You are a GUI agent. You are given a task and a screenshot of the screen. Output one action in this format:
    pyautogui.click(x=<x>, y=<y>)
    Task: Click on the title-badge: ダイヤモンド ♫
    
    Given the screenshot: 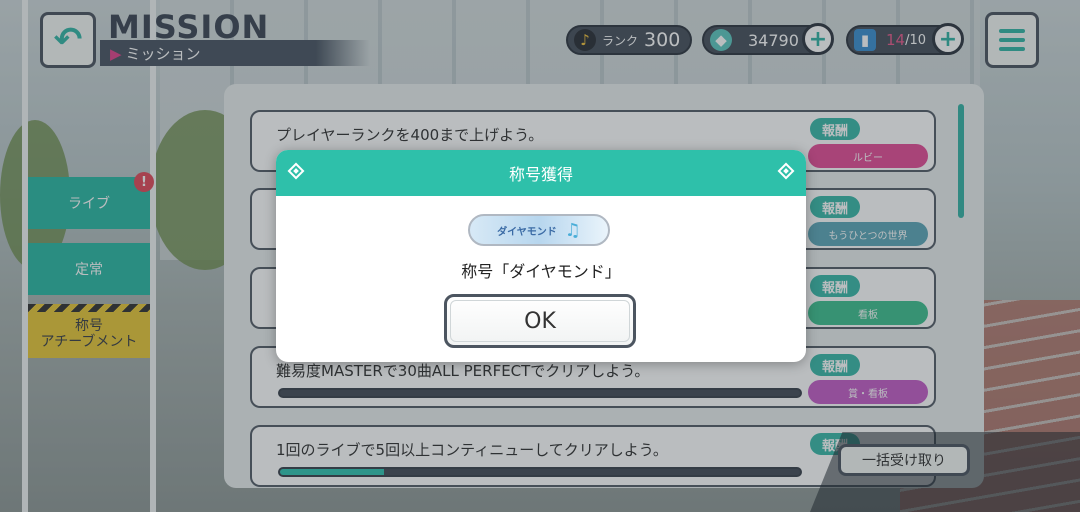 What is the action you would take?
    pyautogui.click(x=539, y=230)
    